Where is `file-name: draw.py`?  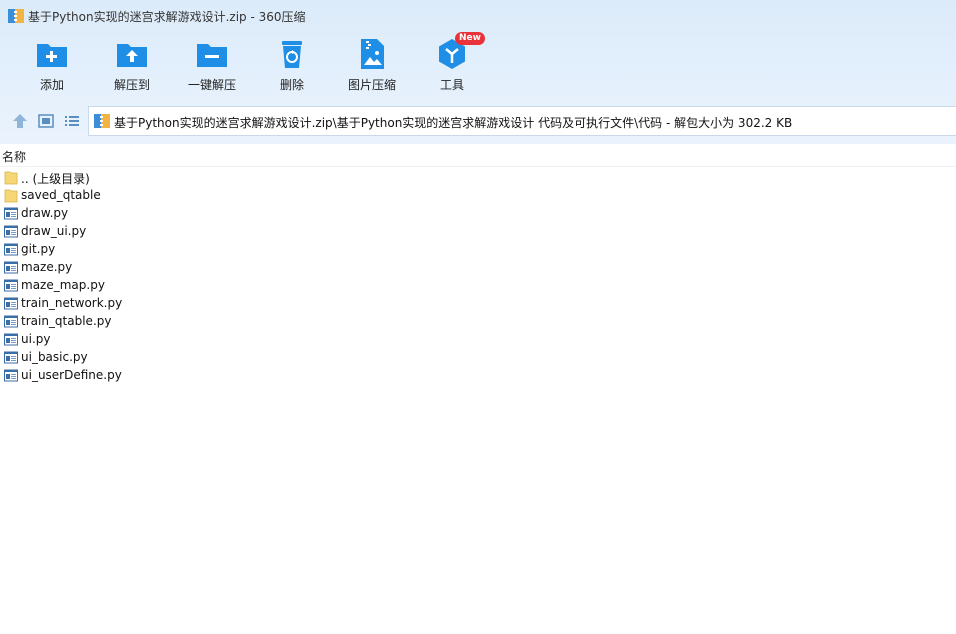 file-name: draw.py is located at coordinates (45, 213).